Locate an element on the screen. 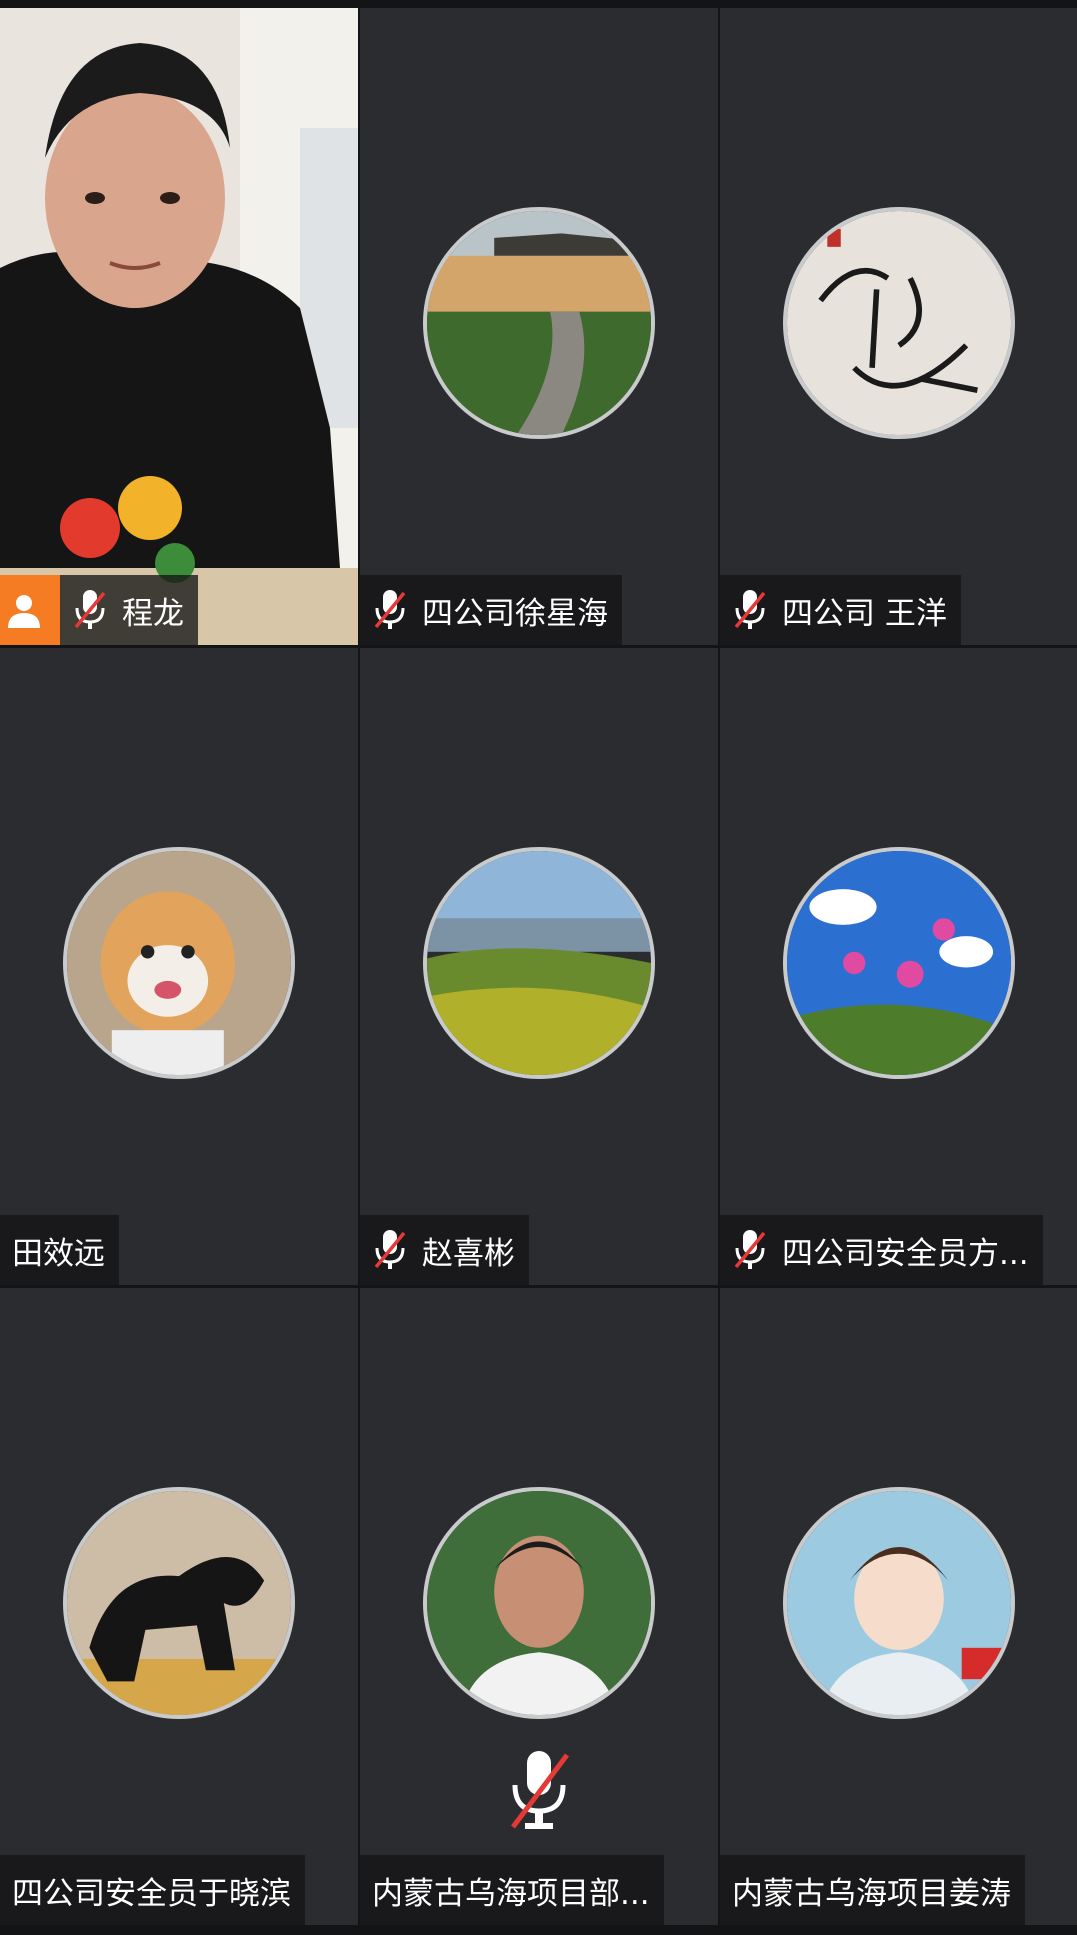 Image resolution: width=1077 pixels, height=1935 pixels. participant-tile: 田效远 is located at coordinates (179, 966).